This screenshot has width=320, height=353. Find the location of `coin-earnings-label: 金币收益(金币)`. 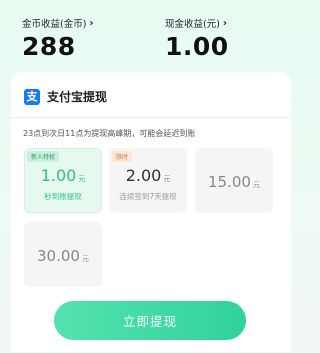

coin-earnings-label: 金币收益(金币) is located at coordinates (54, 24).